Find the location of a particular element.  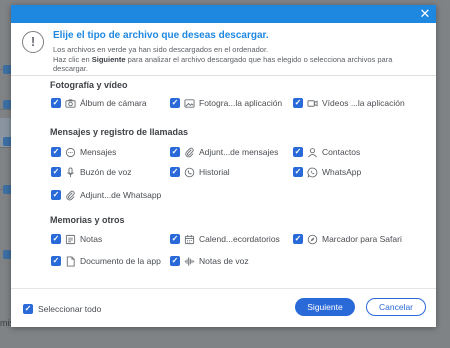

option-app-documents: ✓ Documento de la app is located at coordinates (106, 261).